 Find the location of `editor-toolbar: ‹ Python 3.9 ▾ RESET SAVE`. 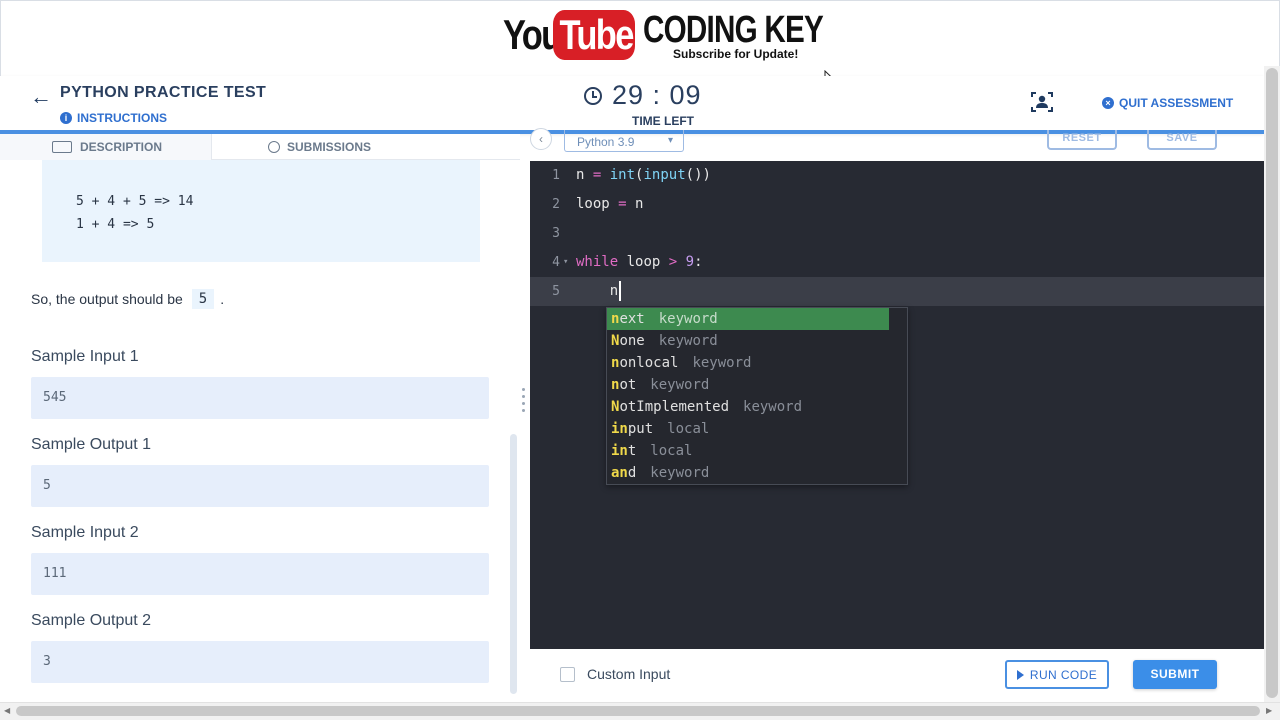

editor-toolbar: ‹ Python 3.9 ▾ RESET SAVE is located at coordinates (897, 144).